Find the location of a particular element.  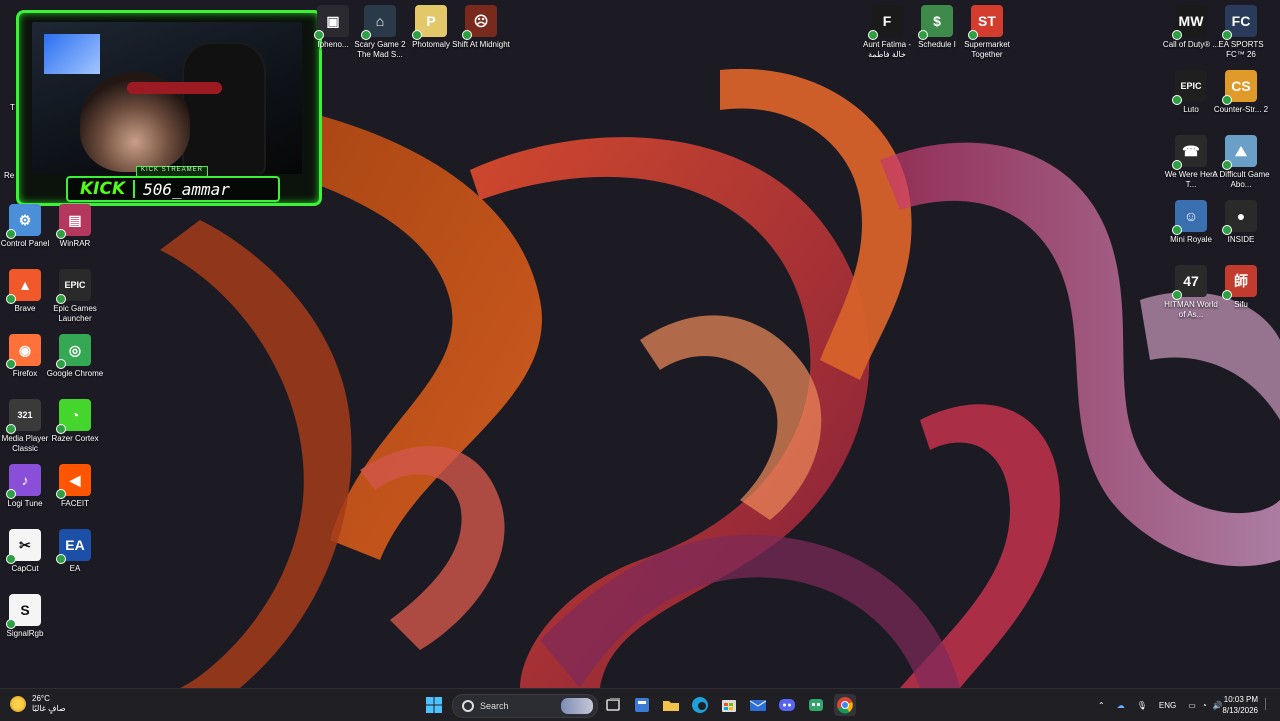

app-icon: ● is located at coordinates (1239, 217).